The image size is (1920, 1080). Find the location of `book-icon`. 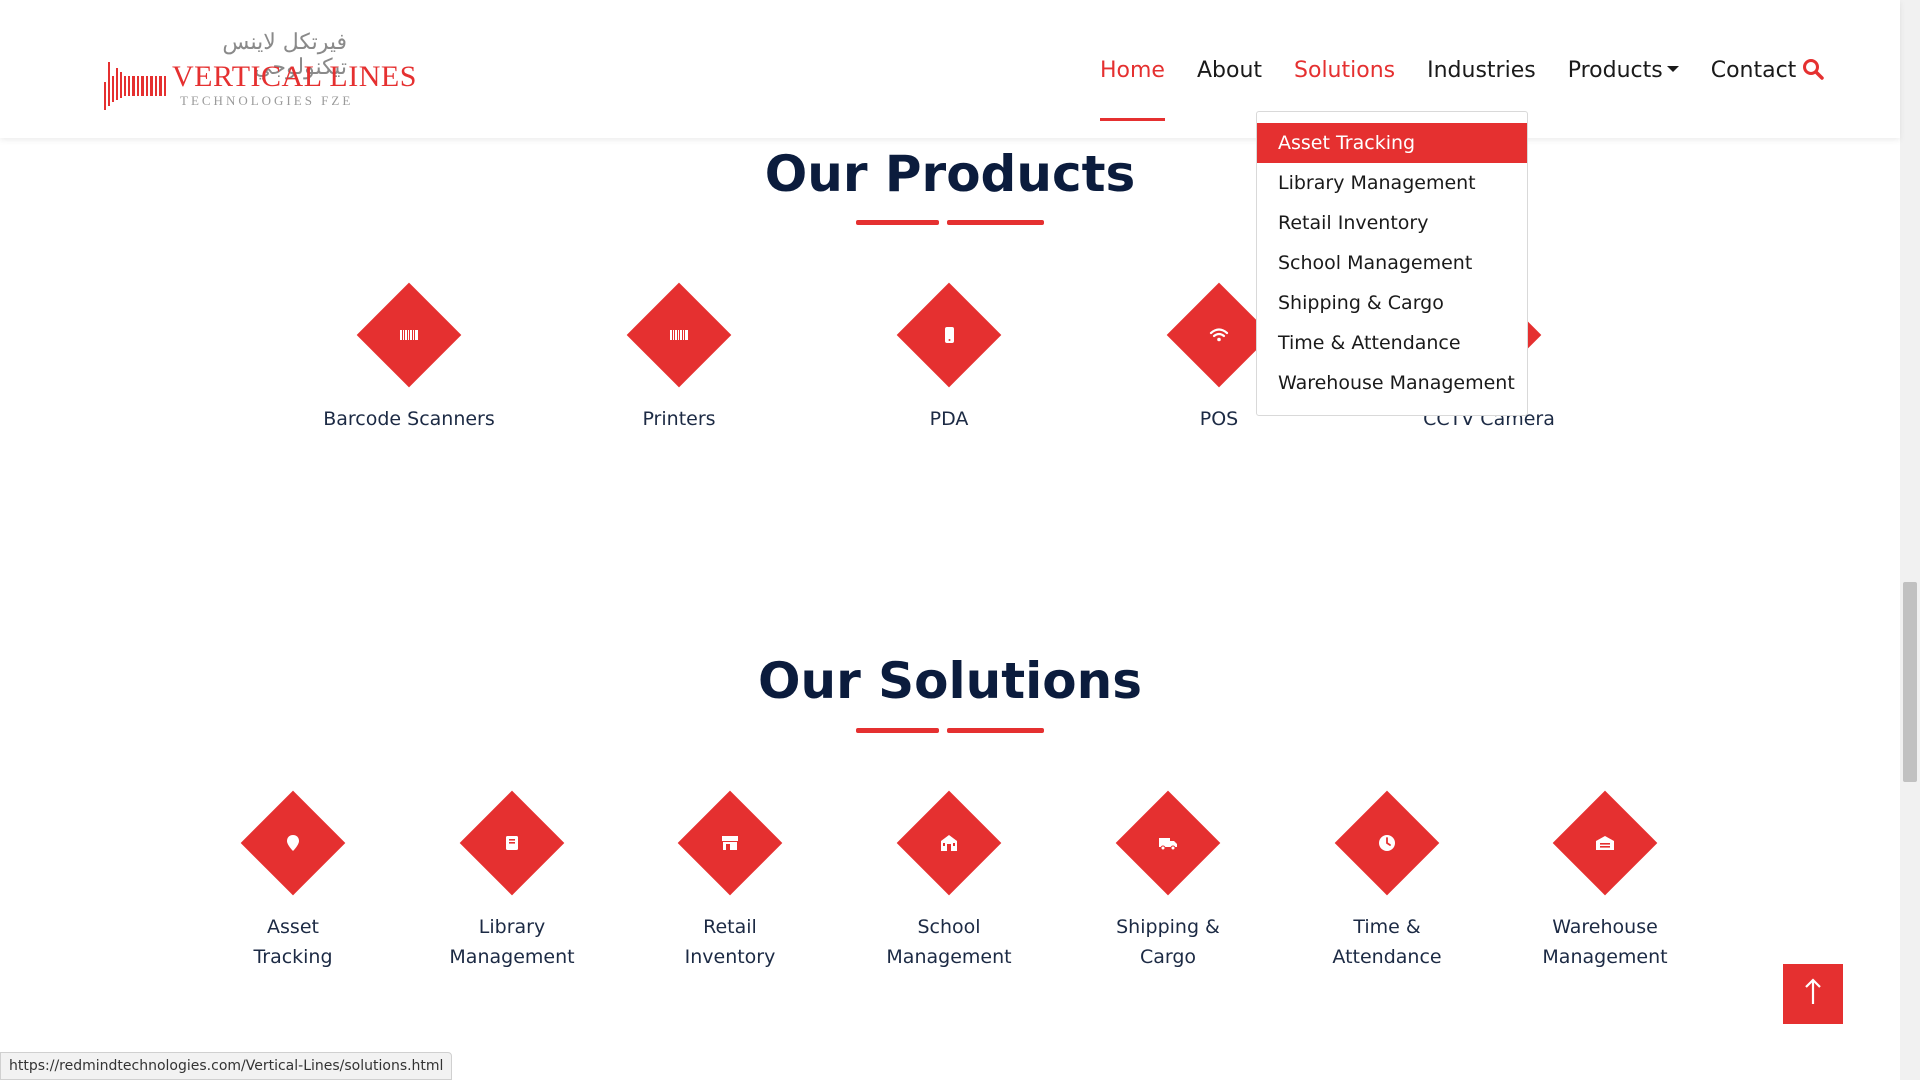

book-icon is located at coordinates (512, 843).